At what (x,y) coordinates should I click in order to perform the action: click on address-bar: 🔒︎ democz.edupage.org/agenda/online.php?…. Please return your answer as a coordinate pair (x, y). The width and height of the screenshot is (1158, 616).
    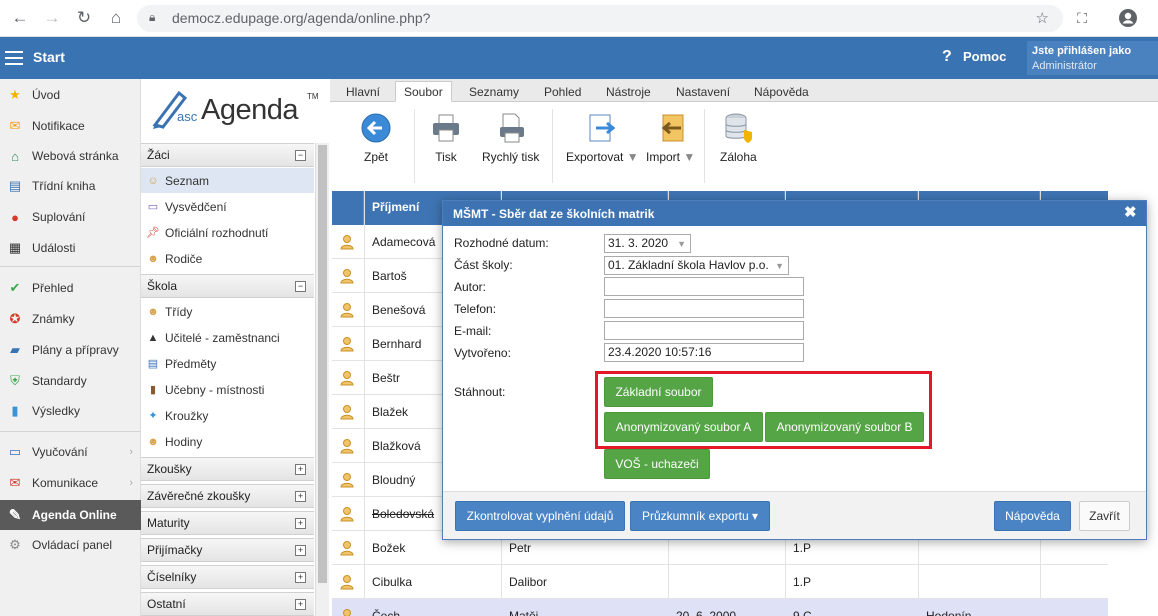
    Looking at the image, I should click on (600, 18).